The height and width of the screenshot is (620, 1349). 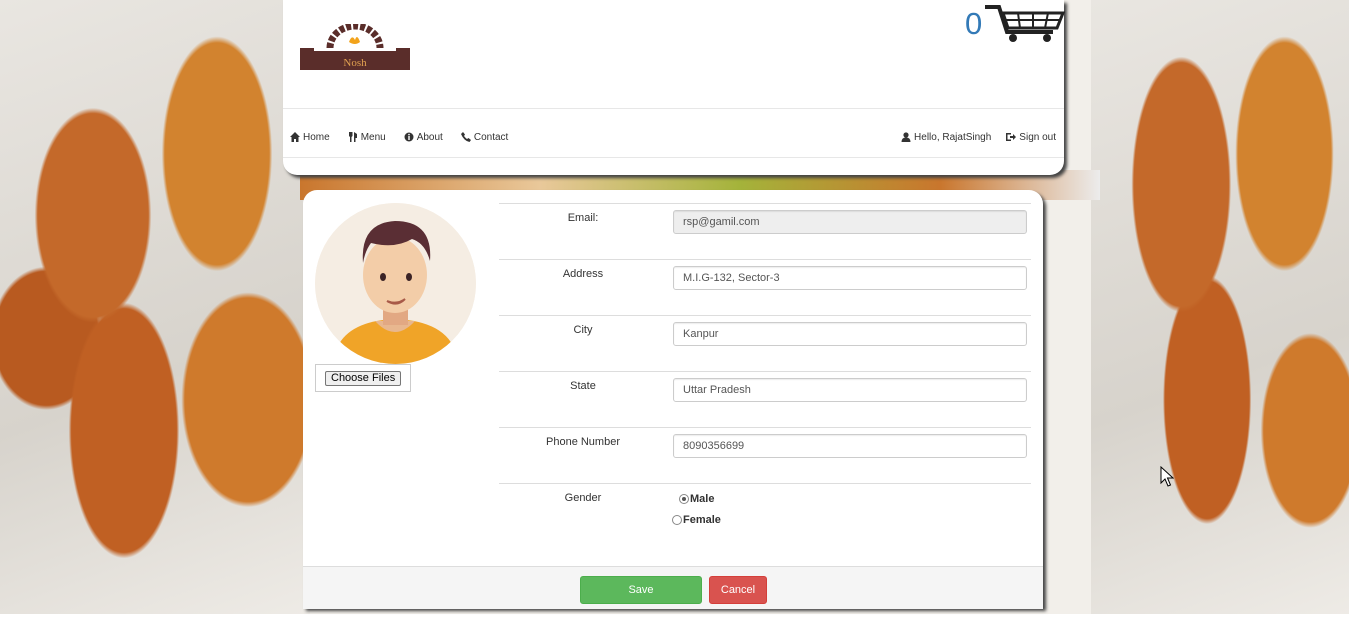 I want to click on nav-contact-label: Contact, so click(x=491, y=137).